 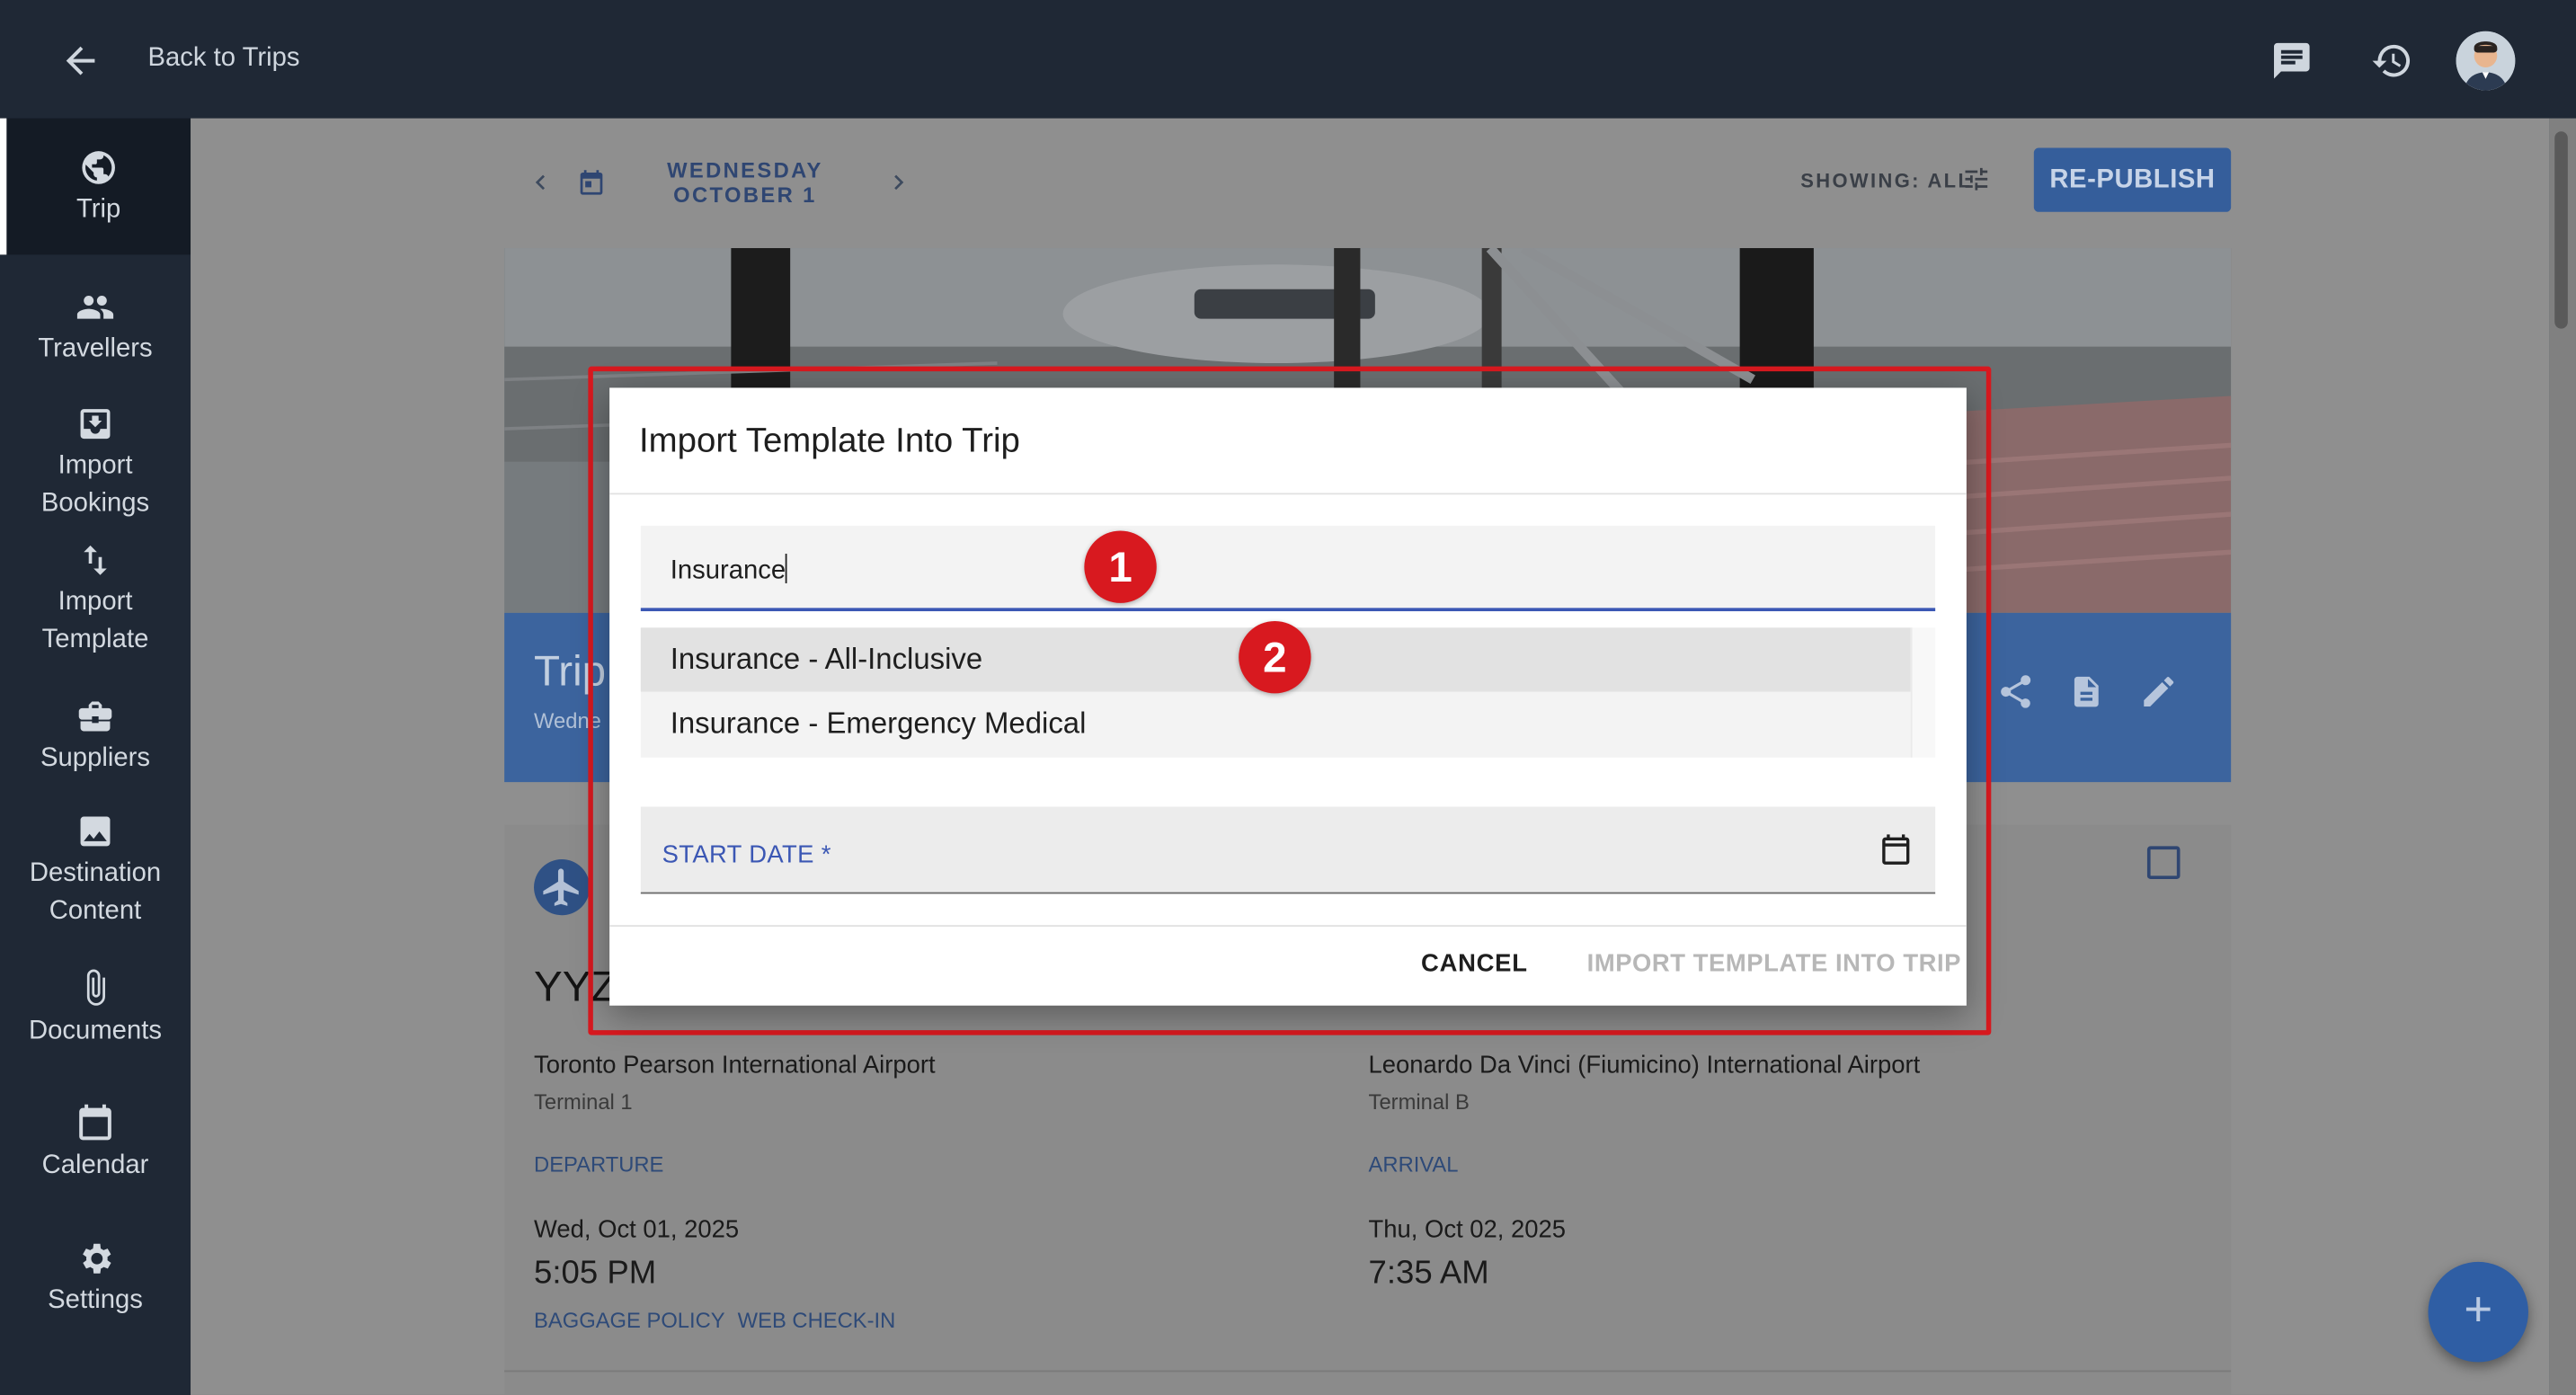 What do you see at coordinates (729, 570) in the screenshot?
I see `search-input-value: Insurance` at bounding box center [729, 570].